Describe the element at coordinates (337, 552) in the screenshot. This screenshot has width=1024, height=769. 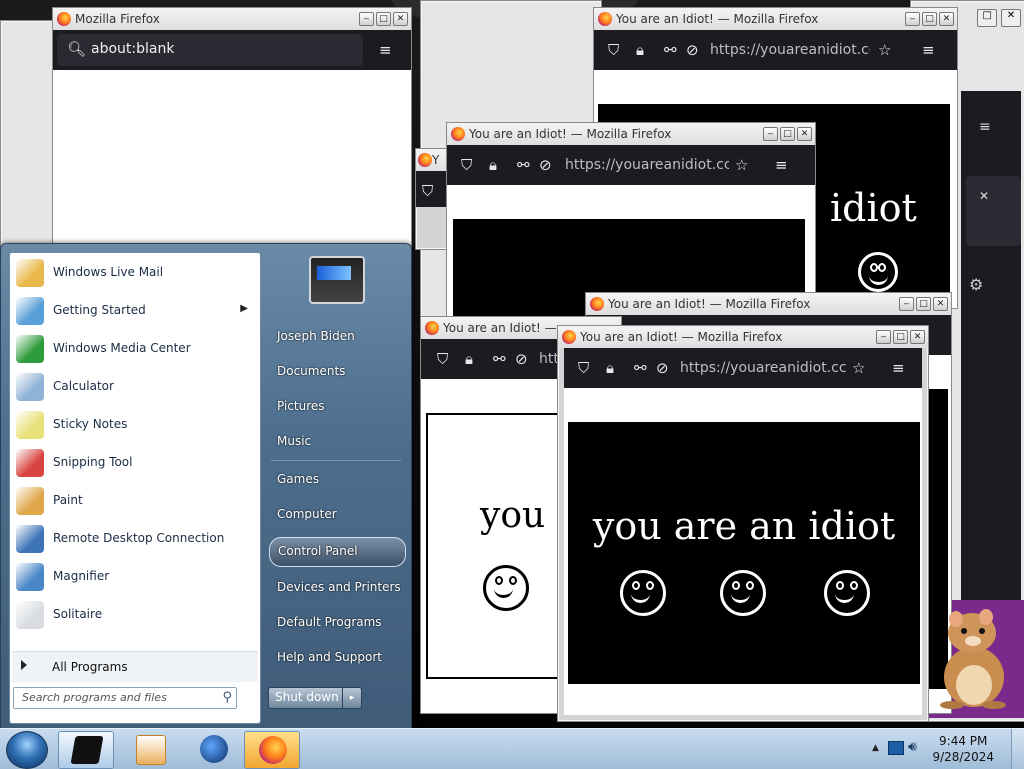
I see `start-link-control-panel: Control Panel` at that location.